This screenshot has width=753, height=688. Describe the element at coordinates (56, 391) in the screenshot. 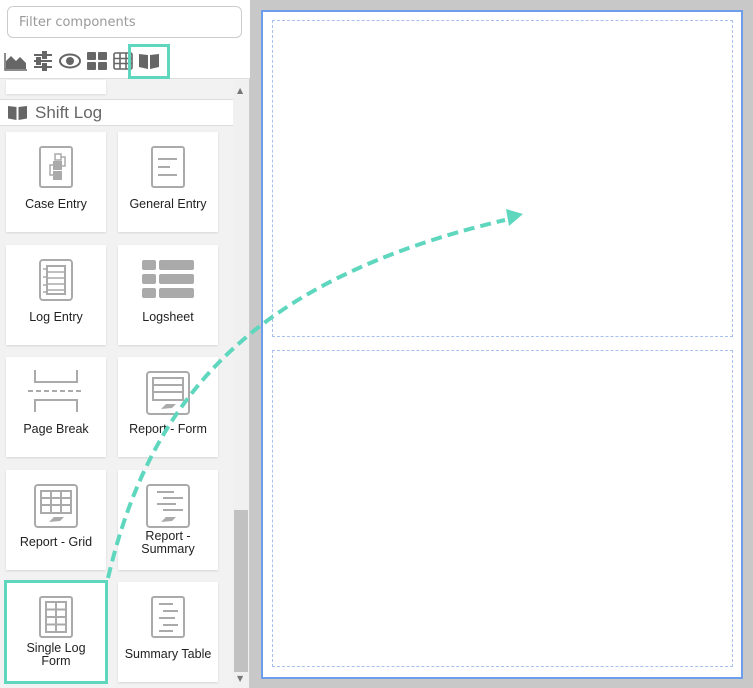

I see `page-break-icon` at that location.